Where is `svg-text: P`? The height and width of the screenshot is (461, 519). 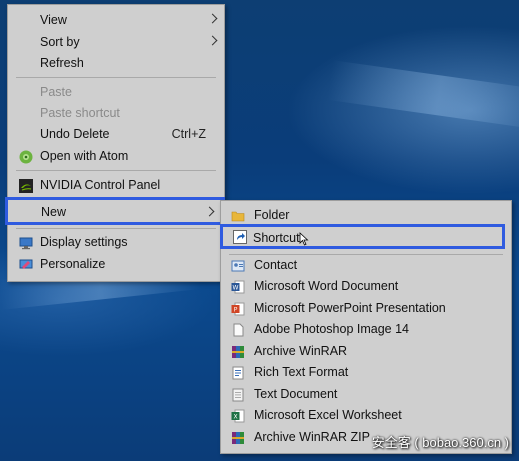 svg-text: P is located at coordinates (236, 310).